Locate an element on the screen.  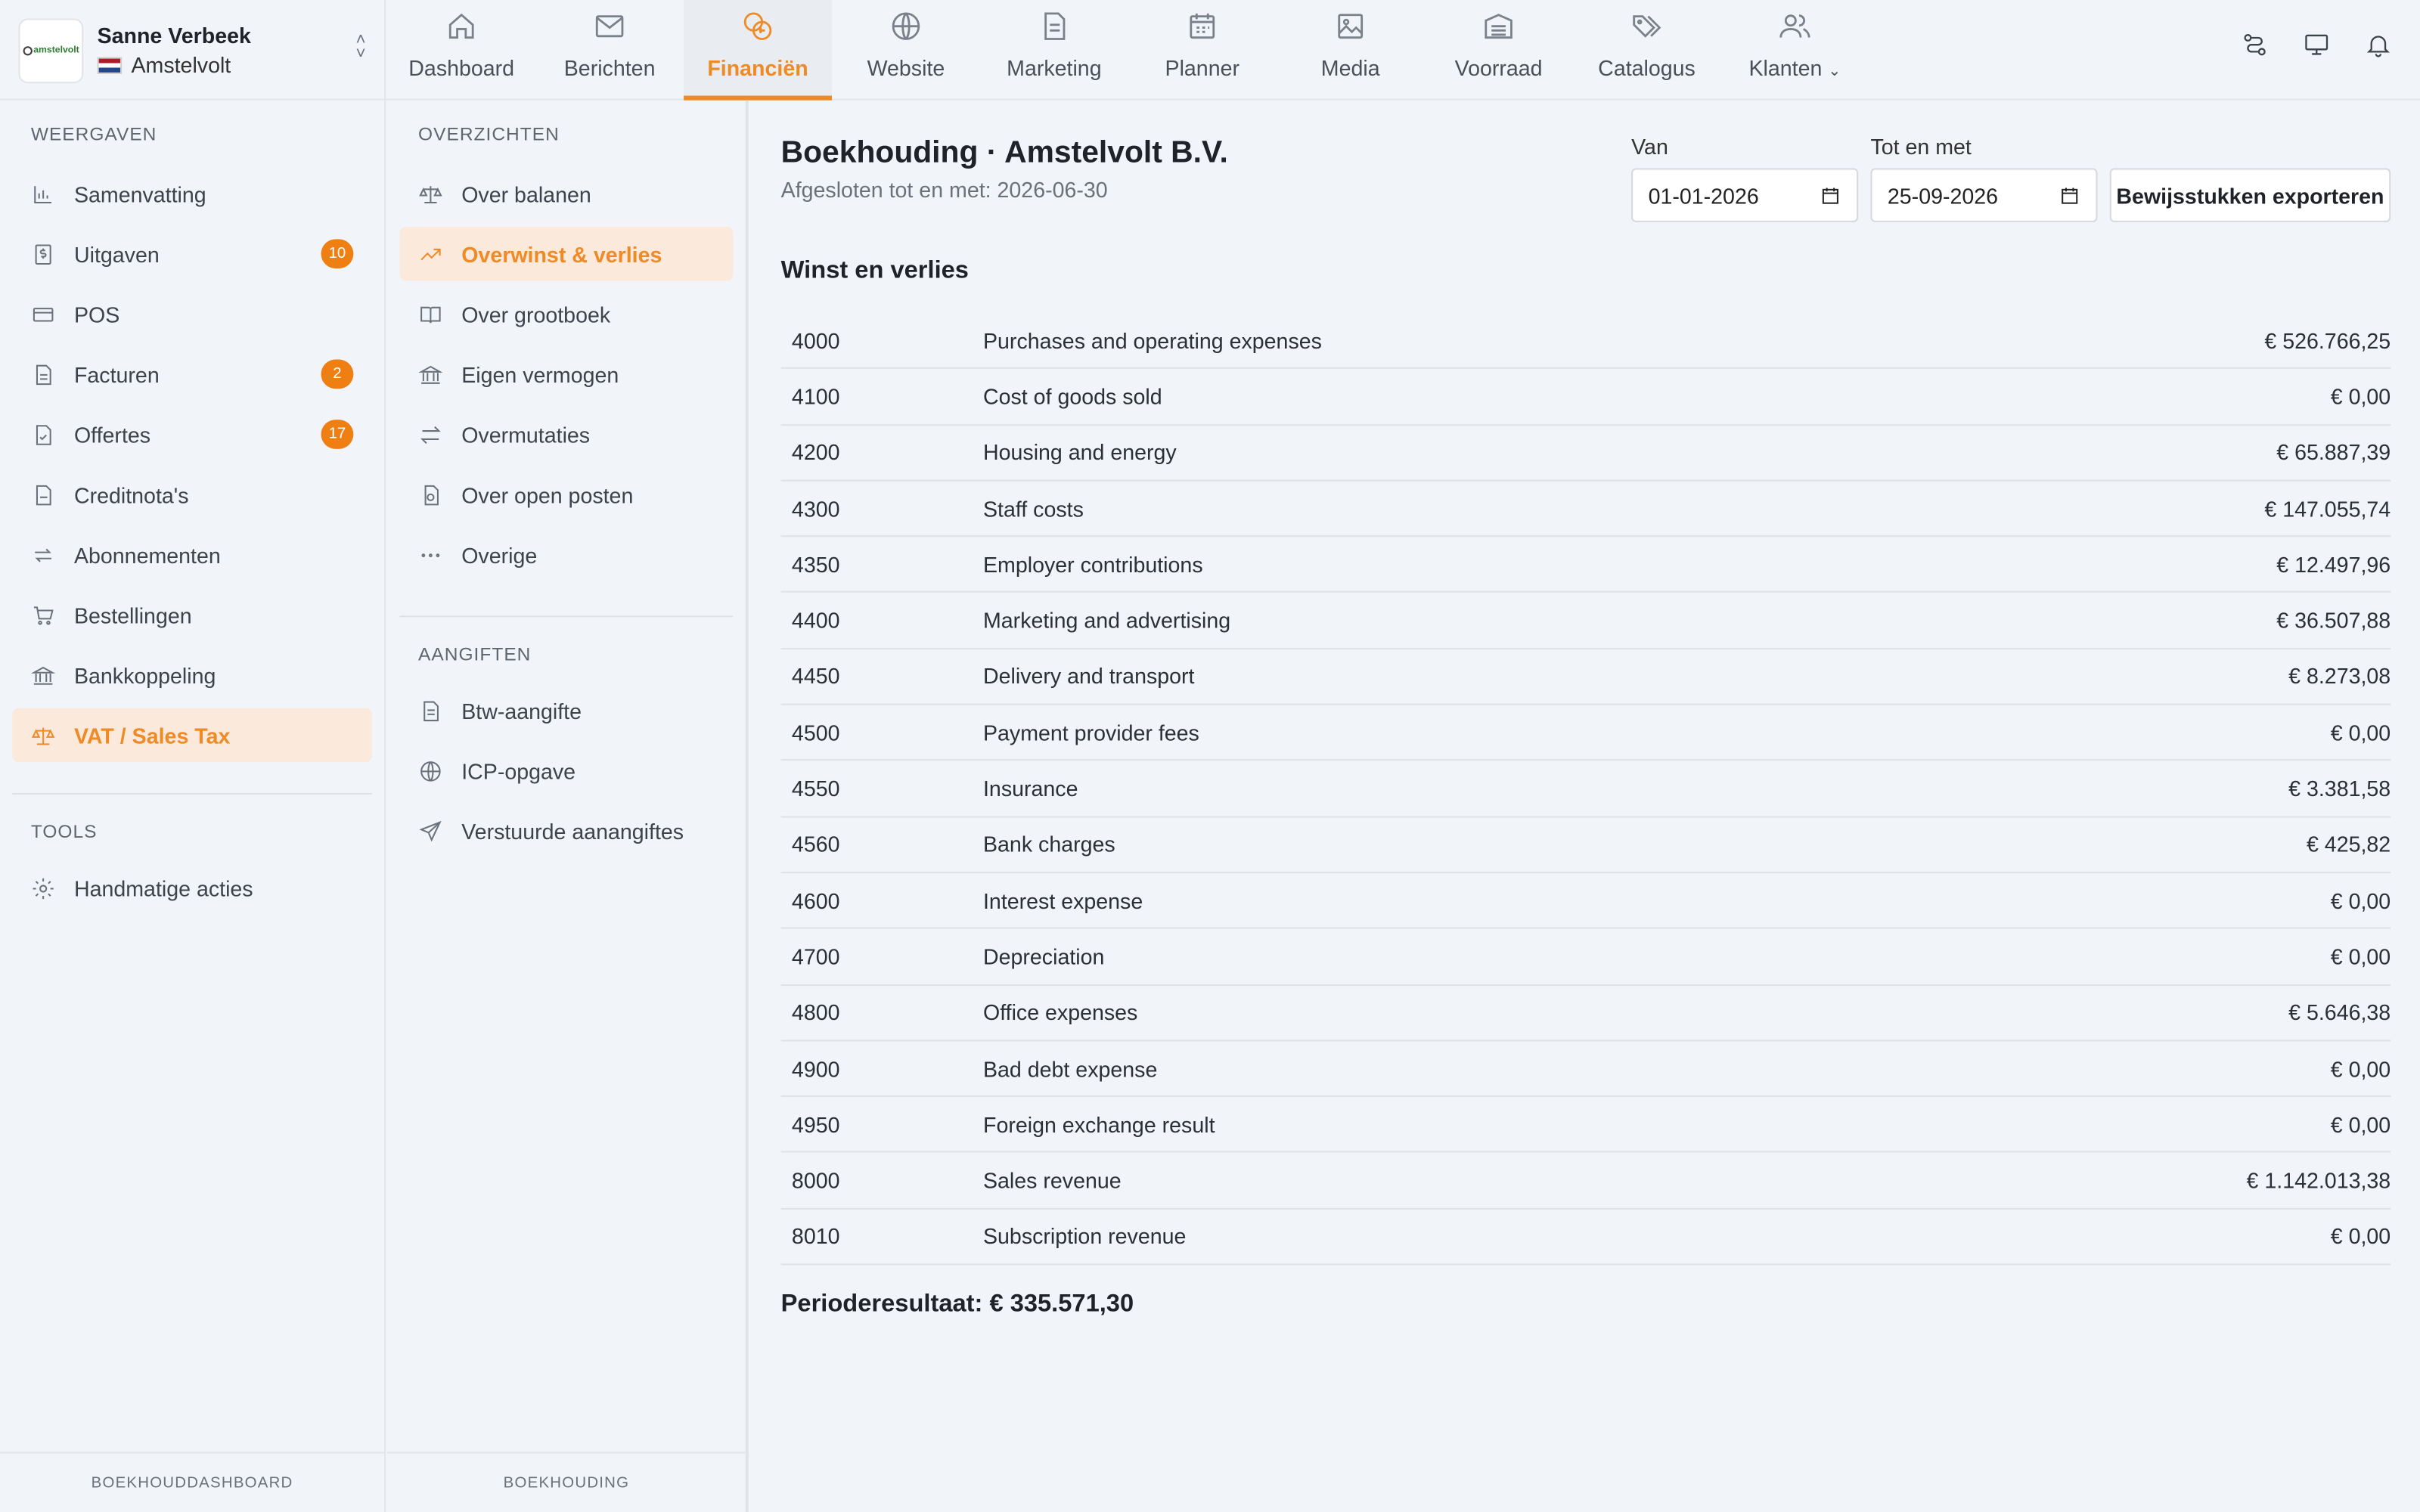
route-icon is located at coordinates (2255, 45).